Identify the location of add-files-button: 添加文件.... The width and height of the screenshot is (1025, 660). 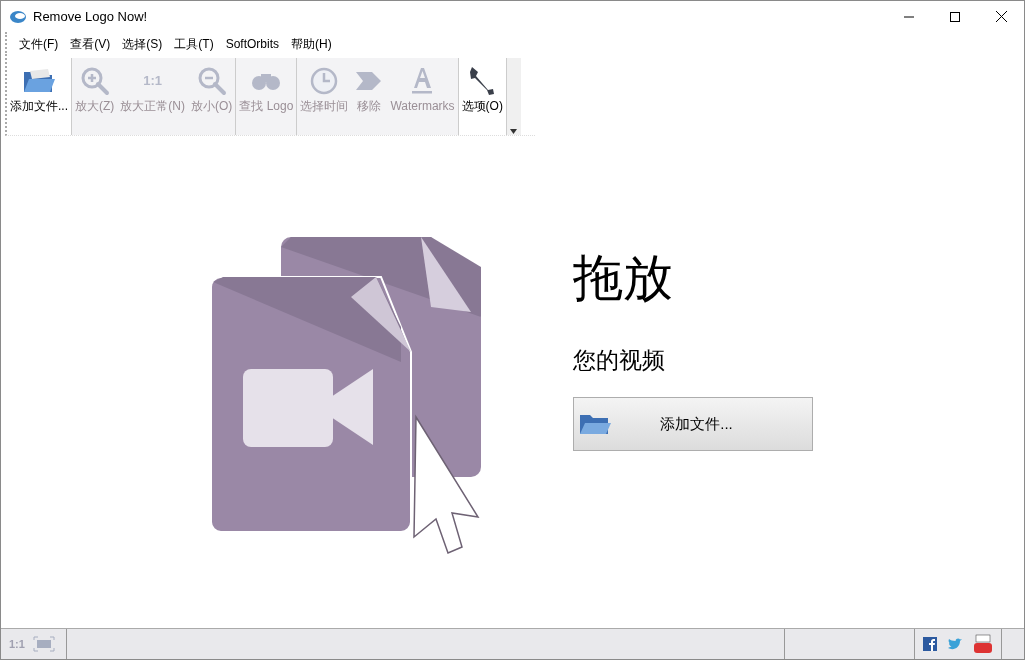
(693, 424).